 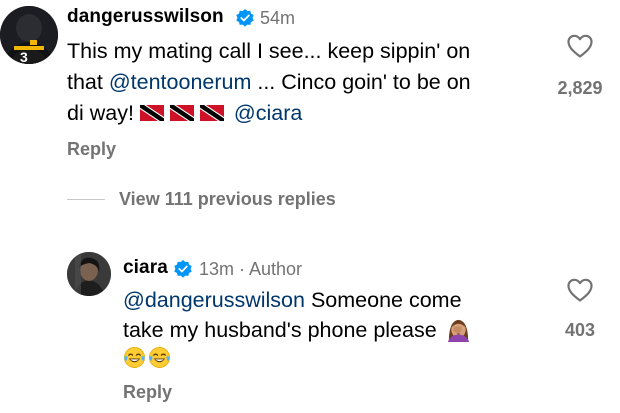 What do you see at coordinates (180, 82) in the screenshot?
I see `mention-tentoonerum: @tentoonerum` at bounding box center [180, 82].